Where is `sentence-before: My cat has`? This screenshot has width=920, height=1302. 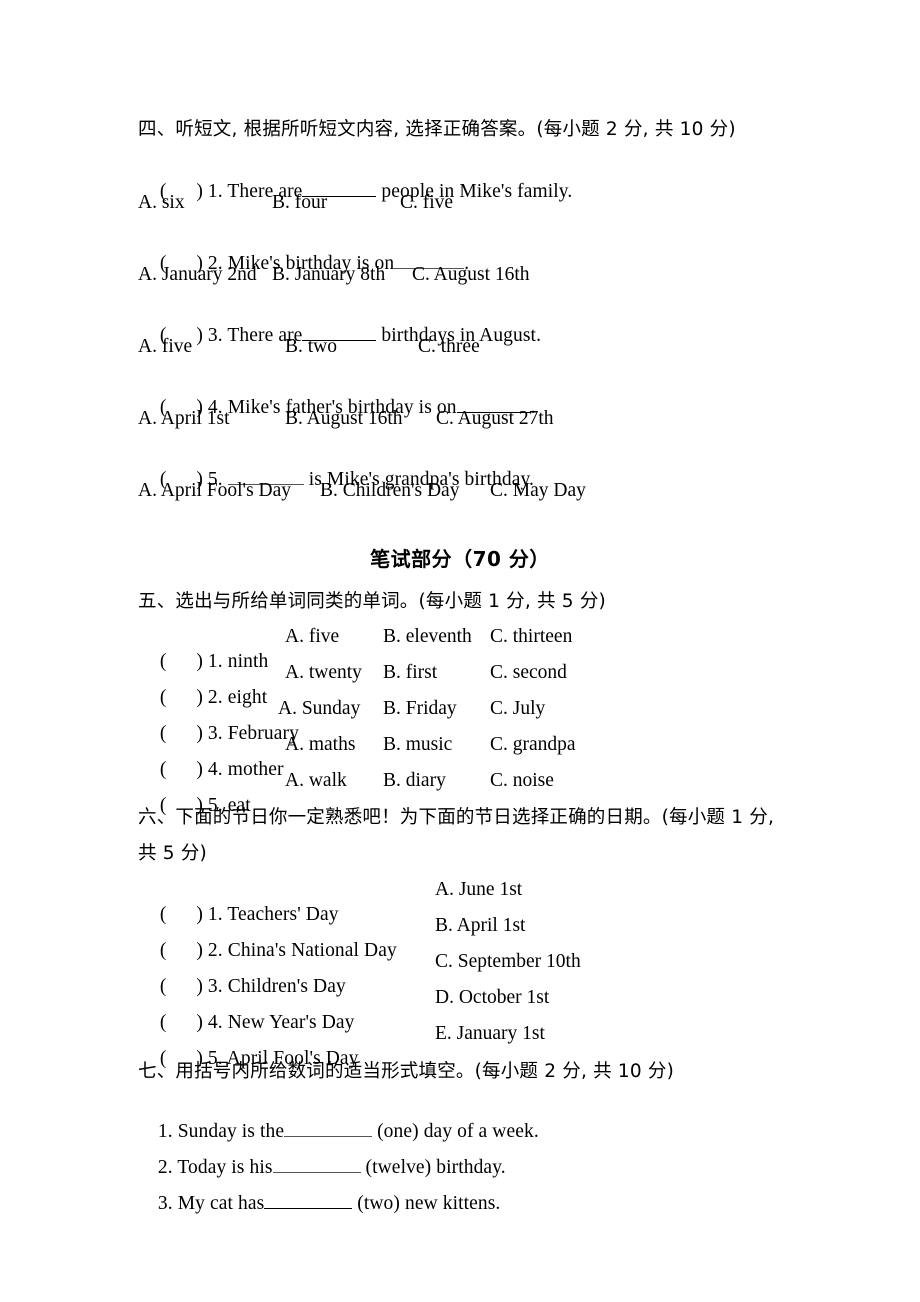 sentence-before: My cat has is located at coordinates (221, 1203).